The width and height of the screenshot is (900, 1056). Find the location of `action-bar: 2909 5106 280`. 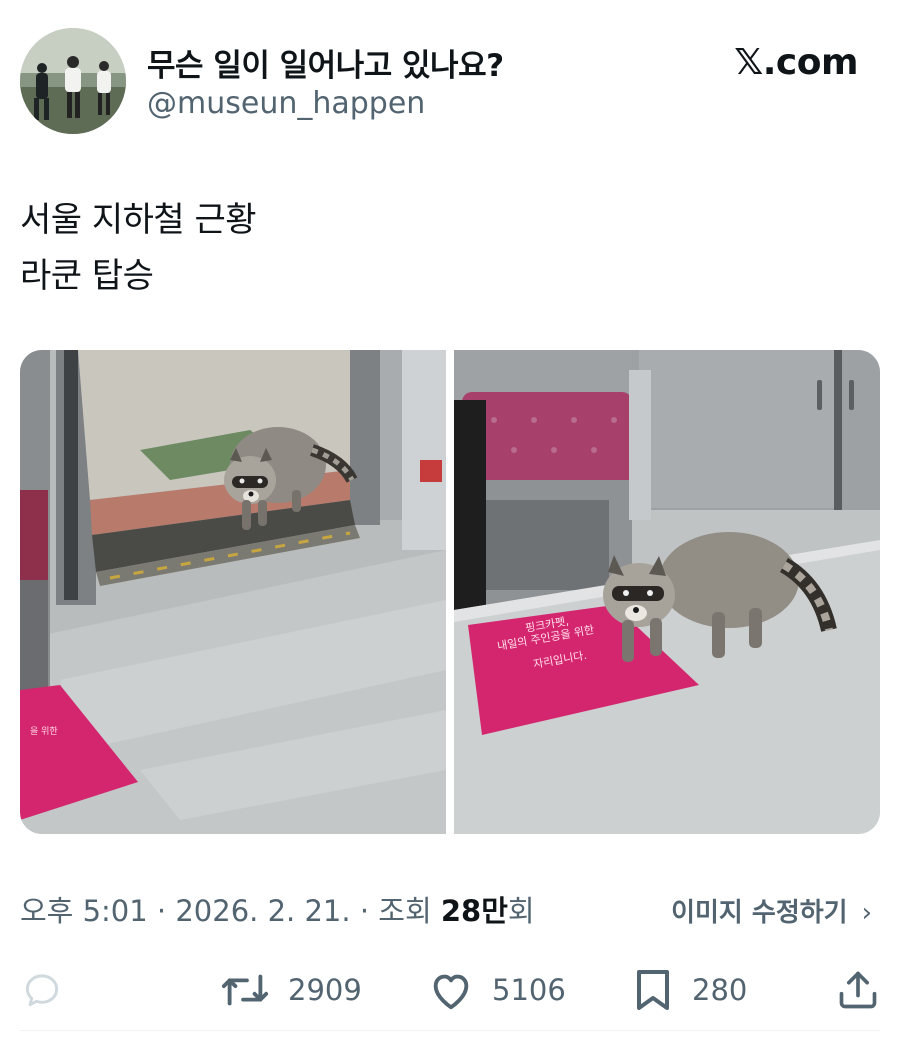

action-bar: 2909 5106 280 is located at coordinates (450, 990).